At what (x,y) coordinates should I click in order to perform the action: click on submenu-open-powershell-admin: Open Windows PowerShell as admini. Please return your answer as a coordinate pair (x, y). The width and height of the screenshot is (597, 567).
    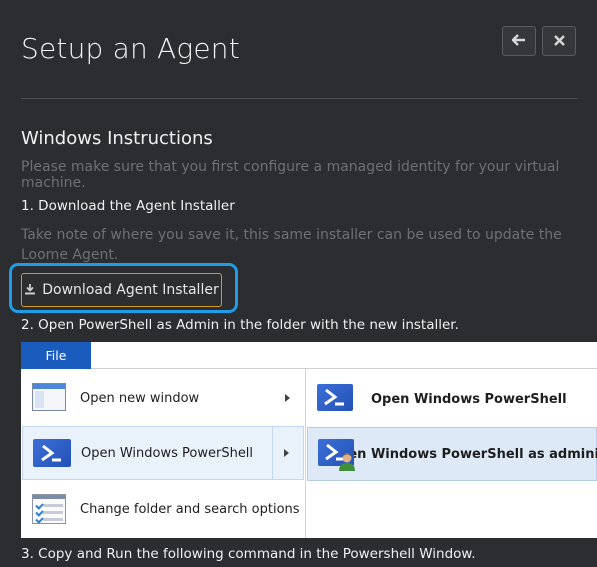
    Looking at the image, I should click on (452, 454).